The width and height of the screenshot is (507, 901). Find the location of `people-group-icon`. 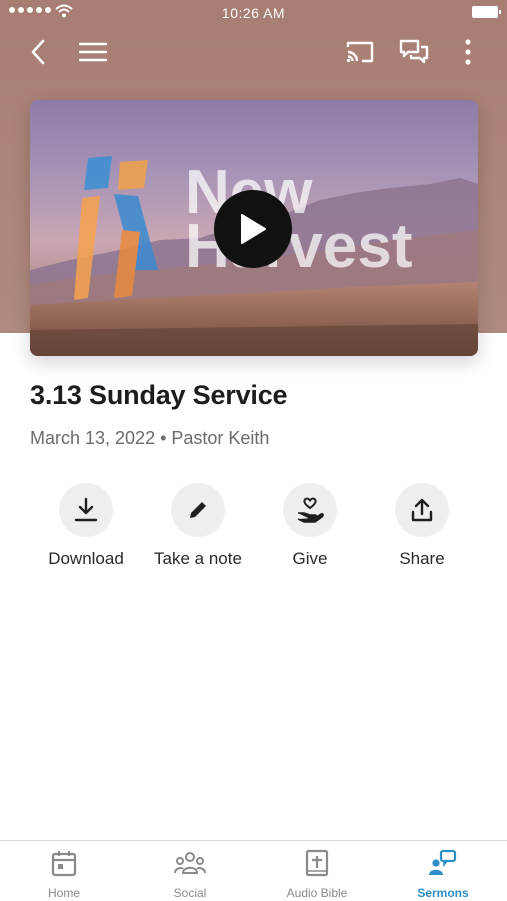

people-group-icon is located at coordinates (190, 863).